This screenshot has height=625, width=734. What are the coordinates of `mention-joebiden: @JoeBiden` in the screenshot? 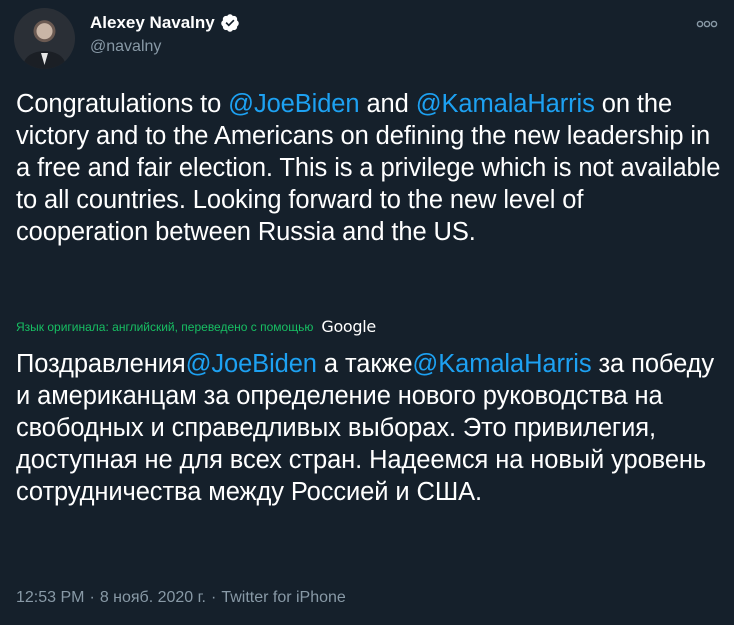 It's located at (293, 104).